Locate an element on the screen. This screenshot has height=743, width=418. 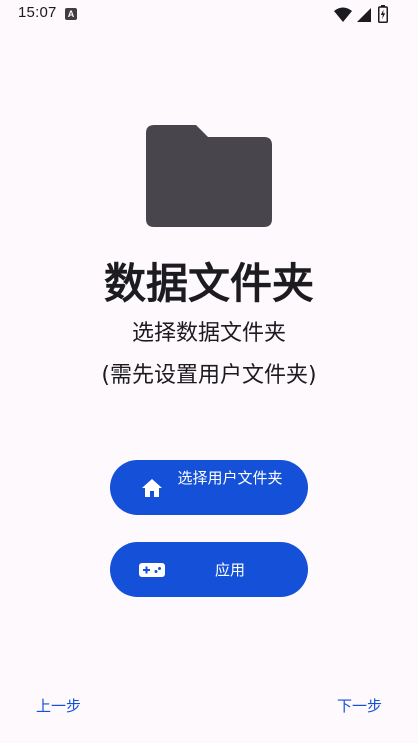
gamepad-icon is located at coordinates (152, 570).